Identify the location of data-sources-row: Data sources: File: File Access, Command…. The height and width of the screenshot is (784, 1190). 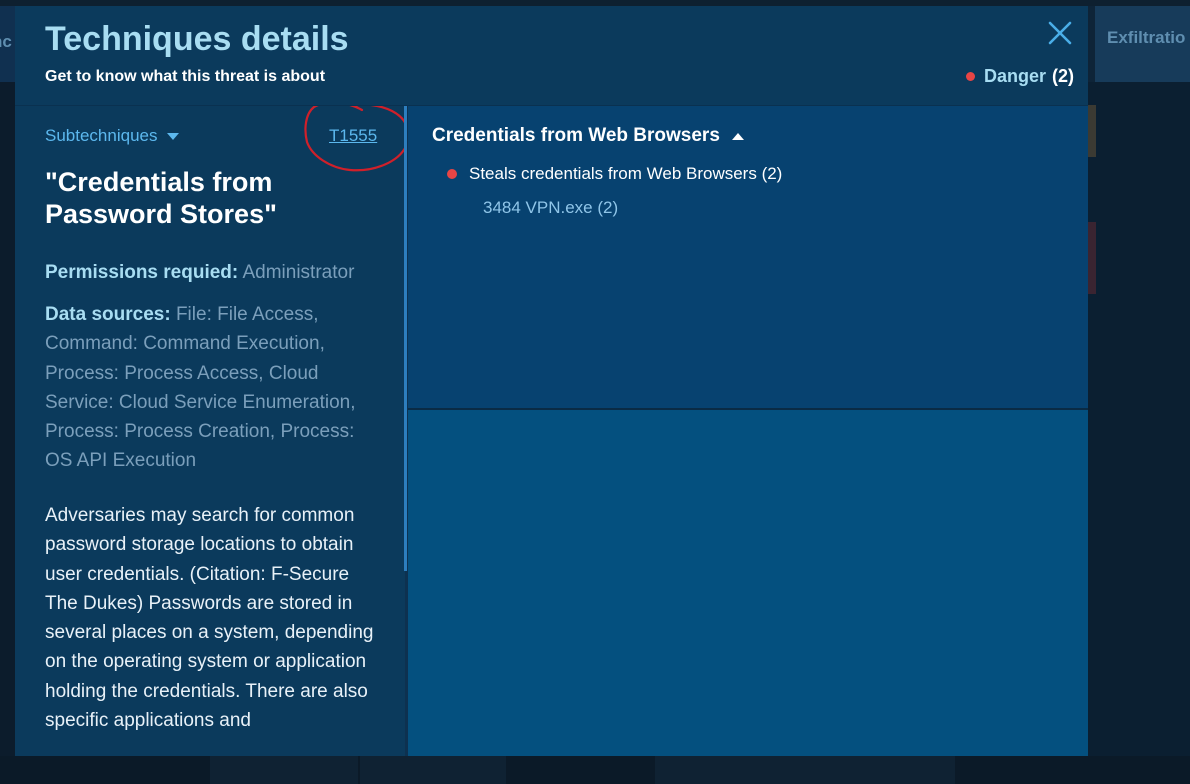
(215, 388).